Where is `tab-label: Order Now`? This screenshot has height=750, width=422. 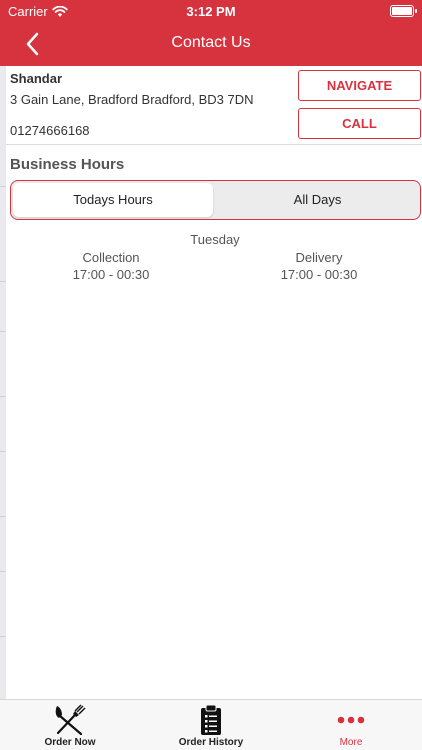
tab-label: Order Now is located at coordinates (70, 742).